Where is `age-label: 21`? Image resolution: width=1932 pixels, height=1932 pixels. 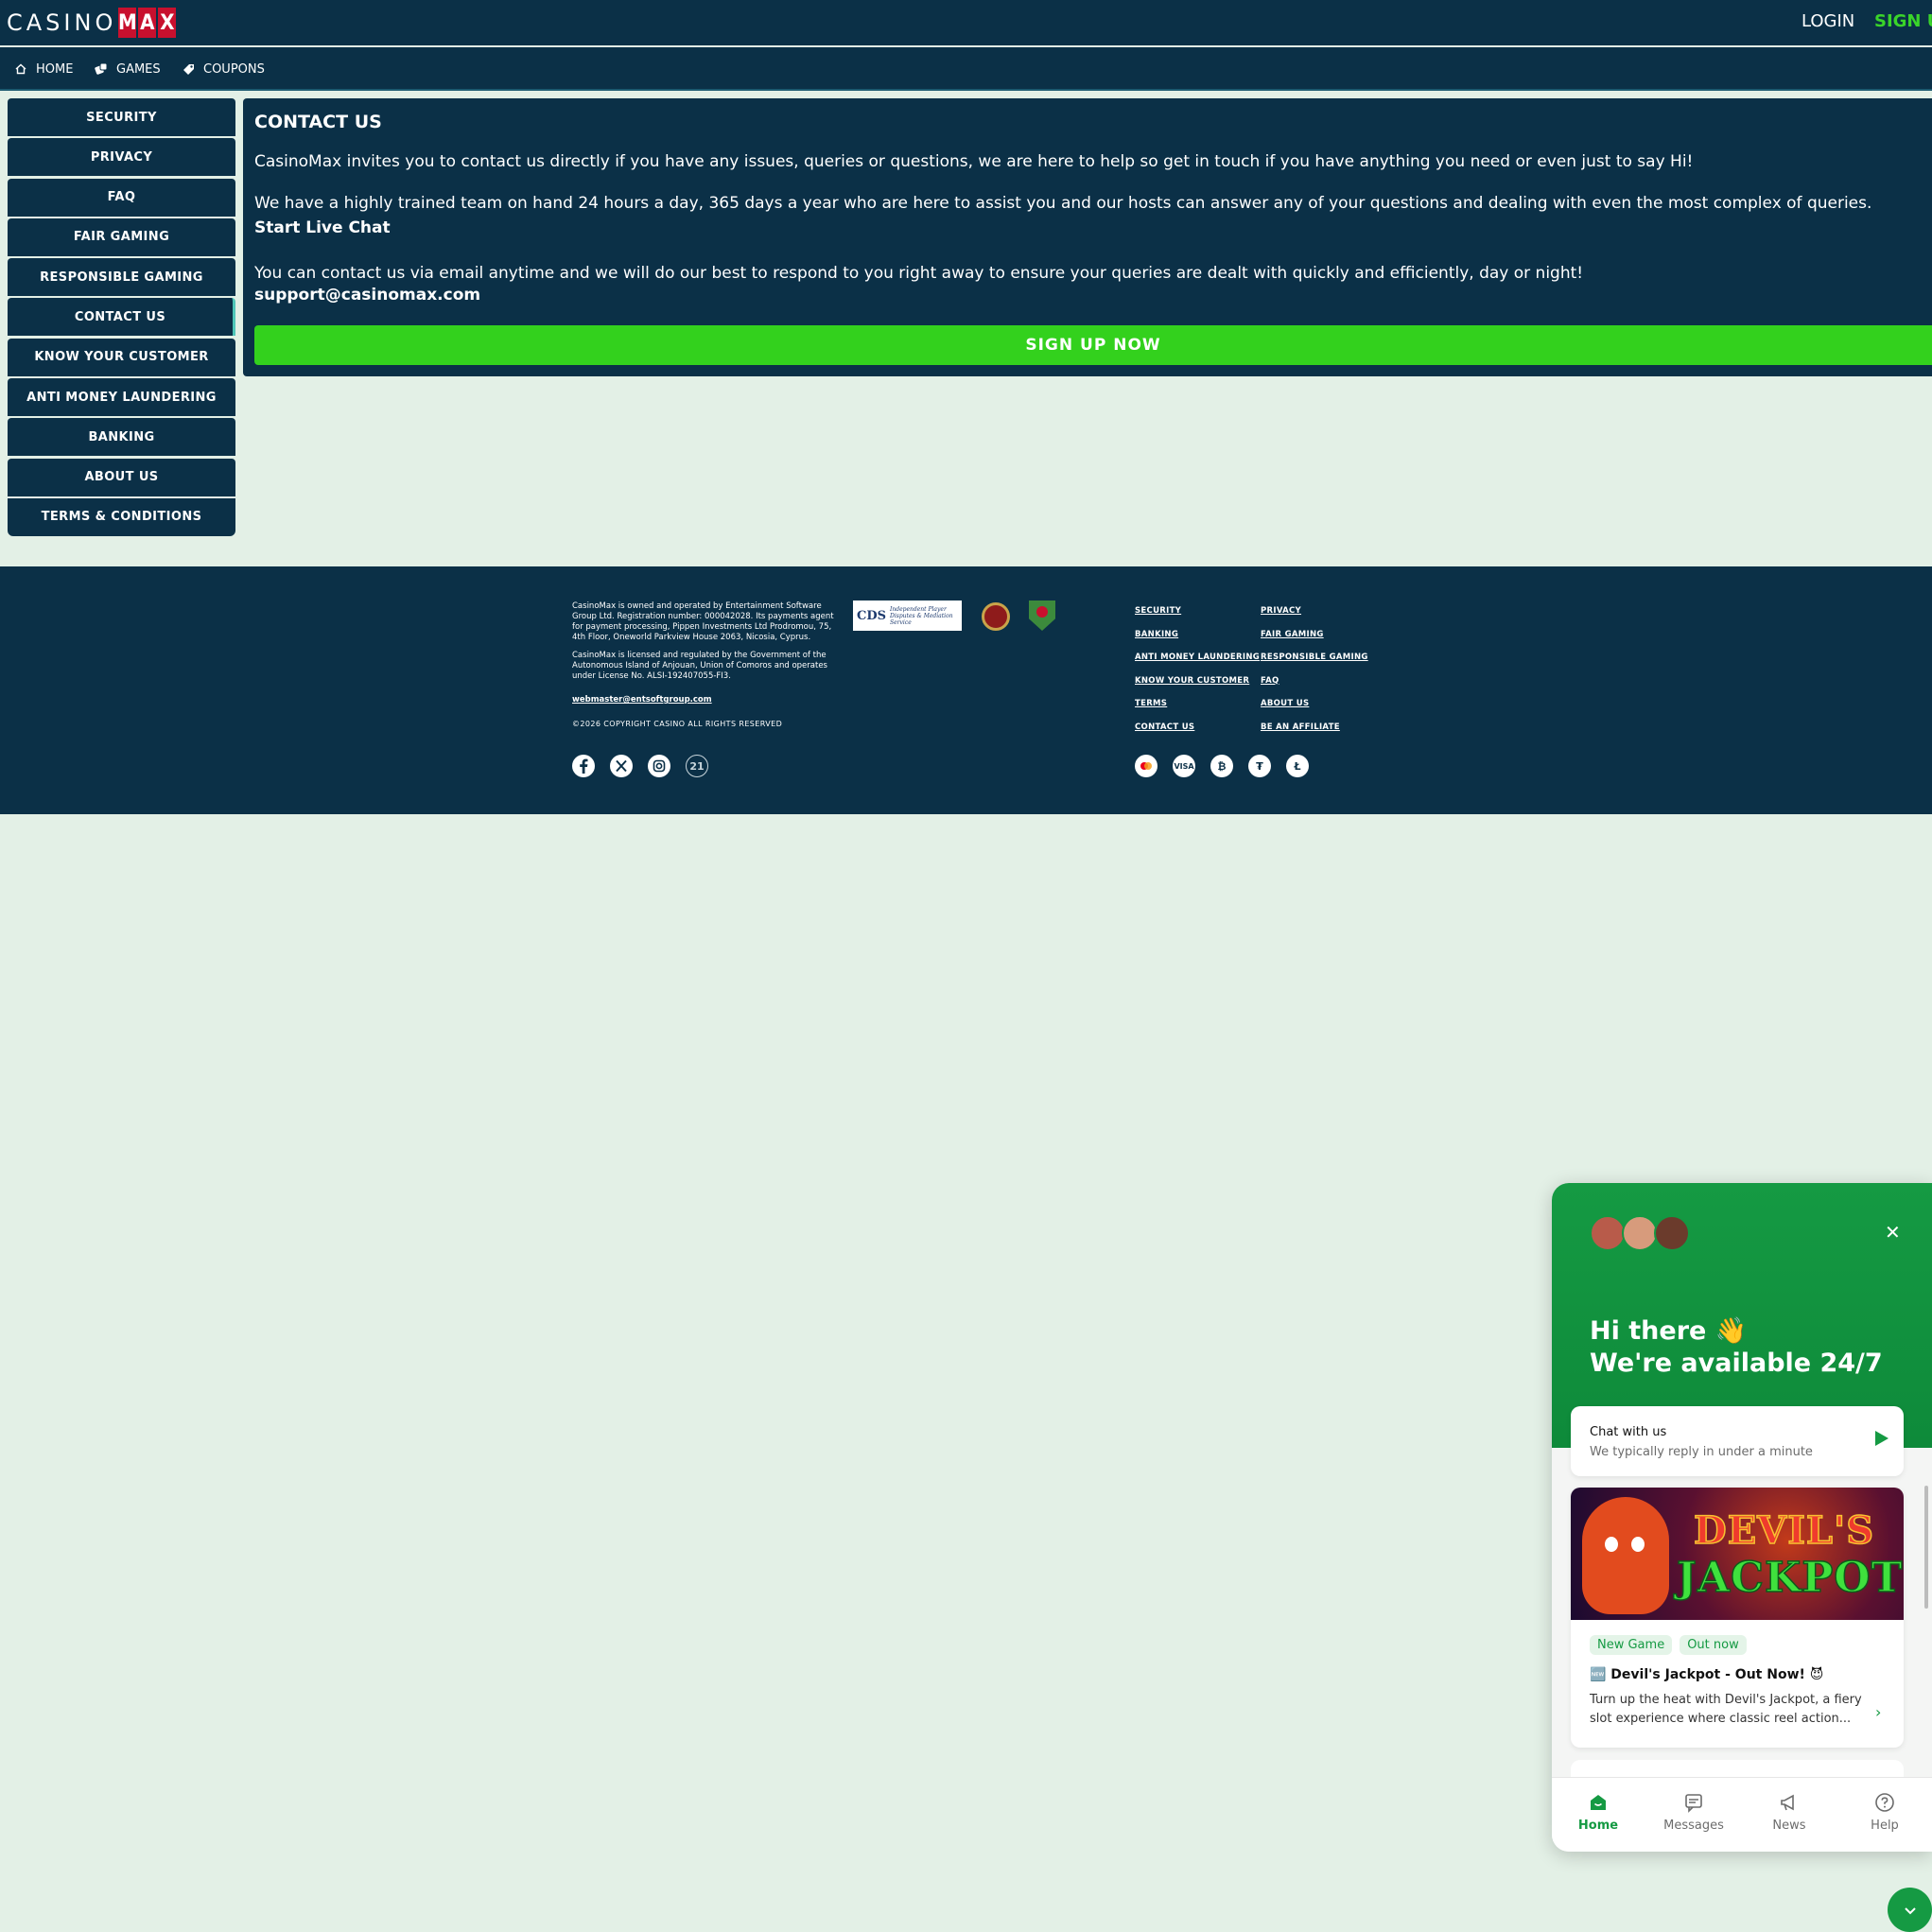
age-label: 21 is located at coordinates (697, 766).